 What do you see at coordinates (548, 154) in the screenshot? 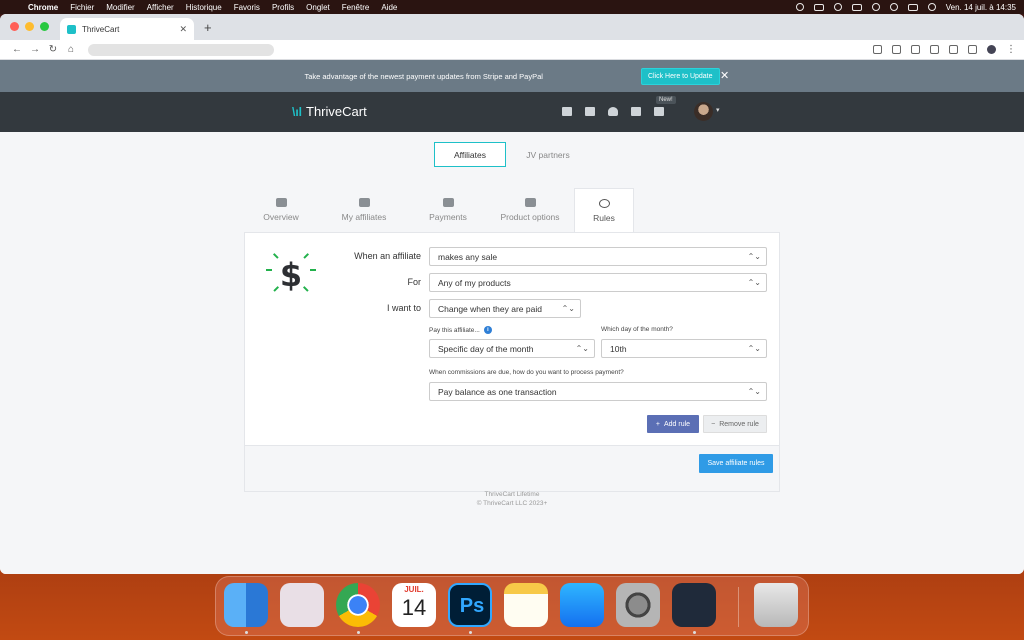
I see `jv-partners-toggle-button: JV partners` at bounding box center [548, 154].